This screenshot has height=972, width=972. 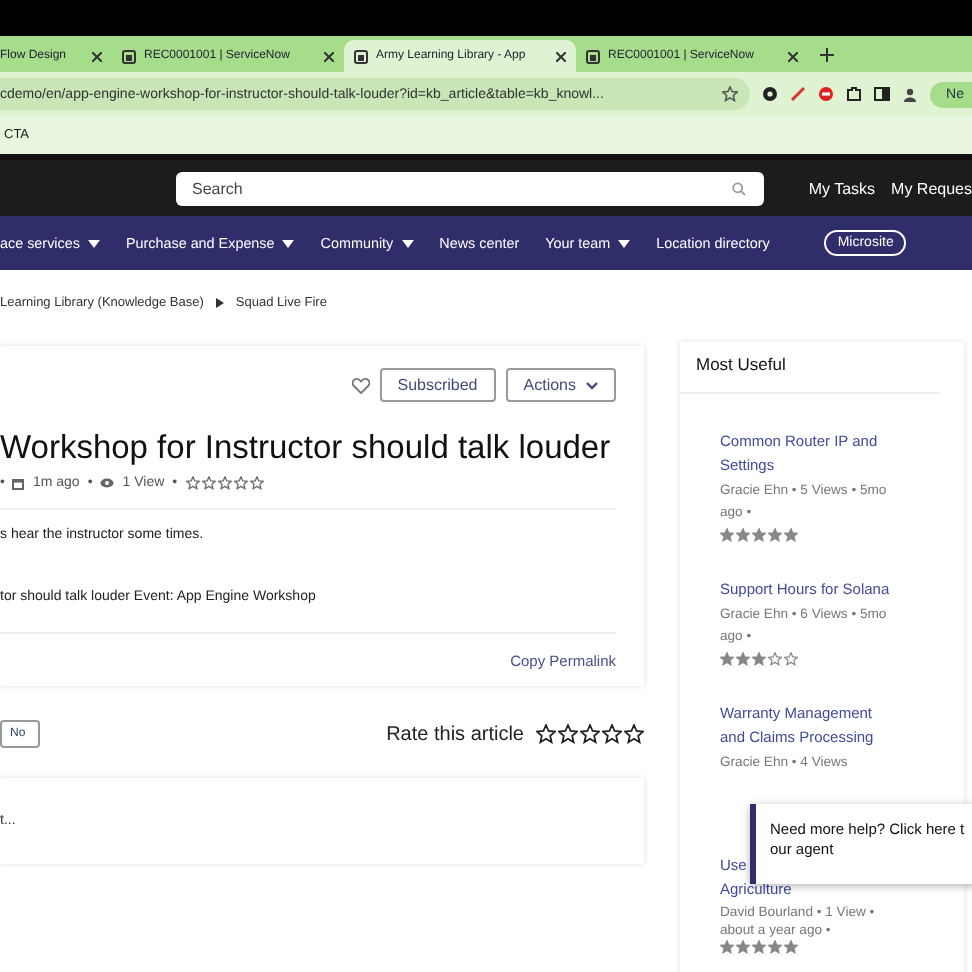 I want to click on rate-label: Rate this article, so click(x=455, y=734).